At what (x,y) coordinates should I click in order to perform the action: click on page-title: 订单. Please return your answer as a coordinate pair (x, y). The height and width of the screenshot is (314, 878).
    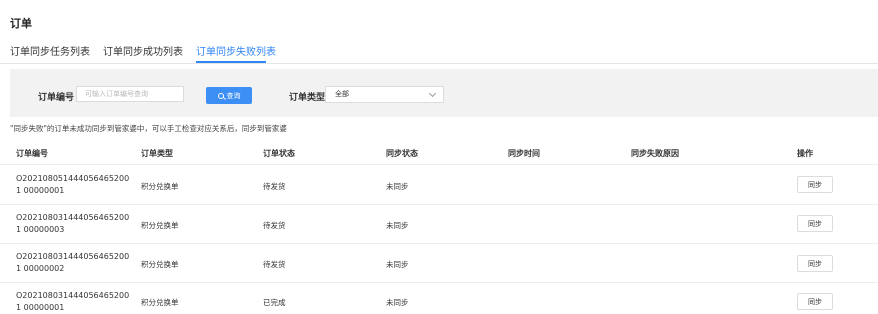
    Looking at the image, I should click on (21, 23).